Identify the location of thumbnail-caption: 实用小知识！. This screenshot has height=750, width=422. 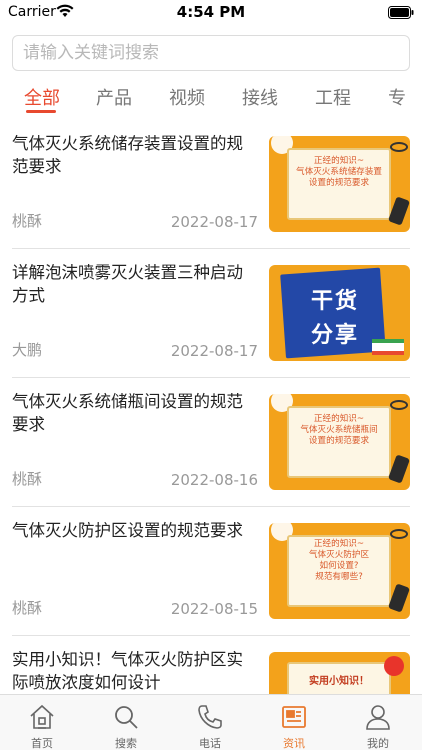
(339, 681).